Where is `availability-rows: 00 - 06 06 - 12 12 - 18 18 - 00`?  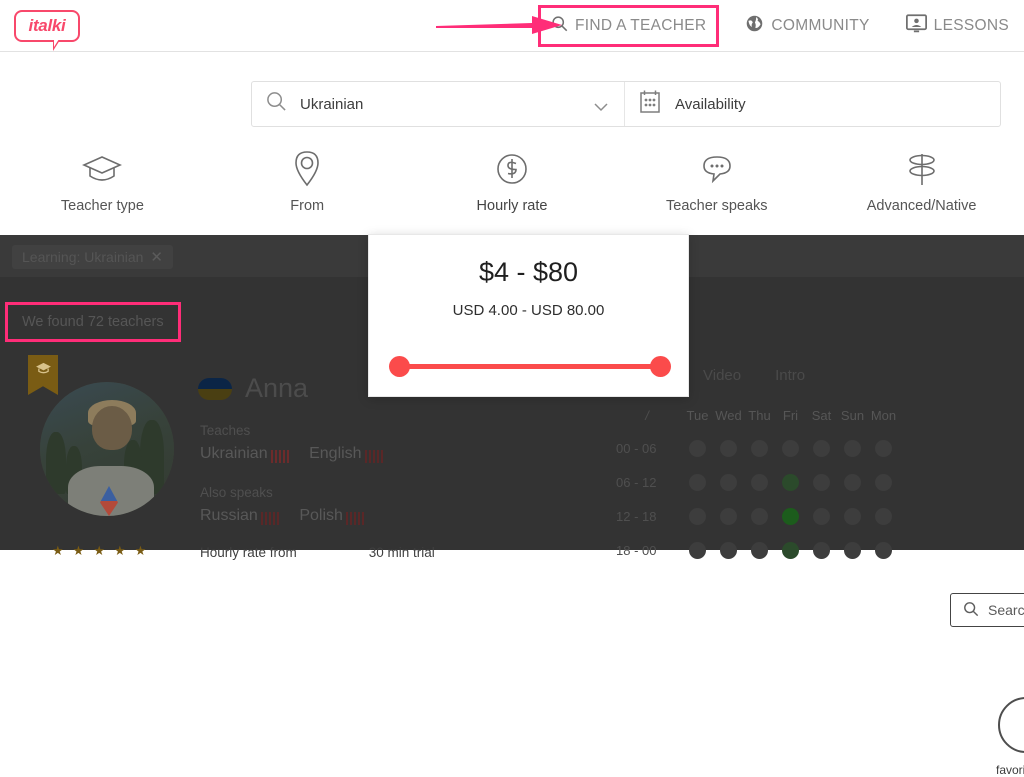 availability-rows: 00 - 06 06 - 12 12 - 18 18 - 00 is located at coordinates (755, 499).